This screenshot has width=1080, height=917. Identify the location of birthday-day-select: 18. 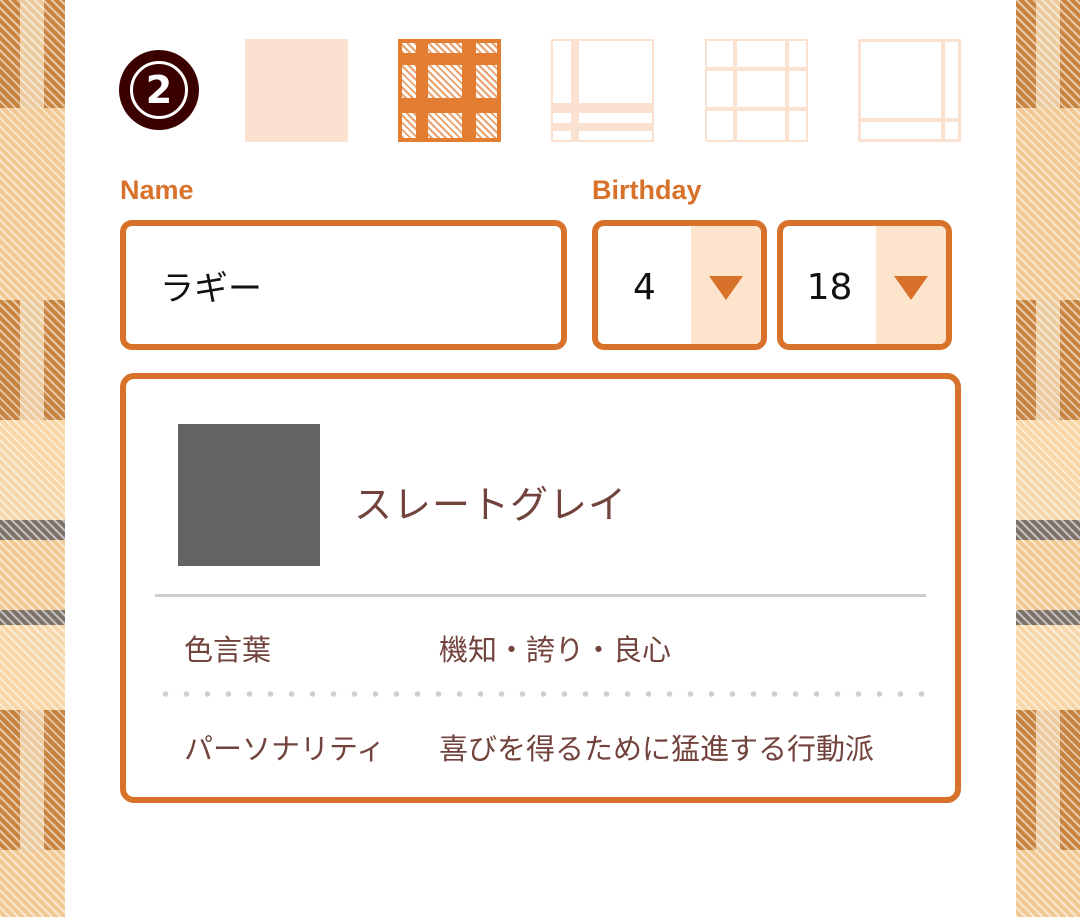
(864, 285).